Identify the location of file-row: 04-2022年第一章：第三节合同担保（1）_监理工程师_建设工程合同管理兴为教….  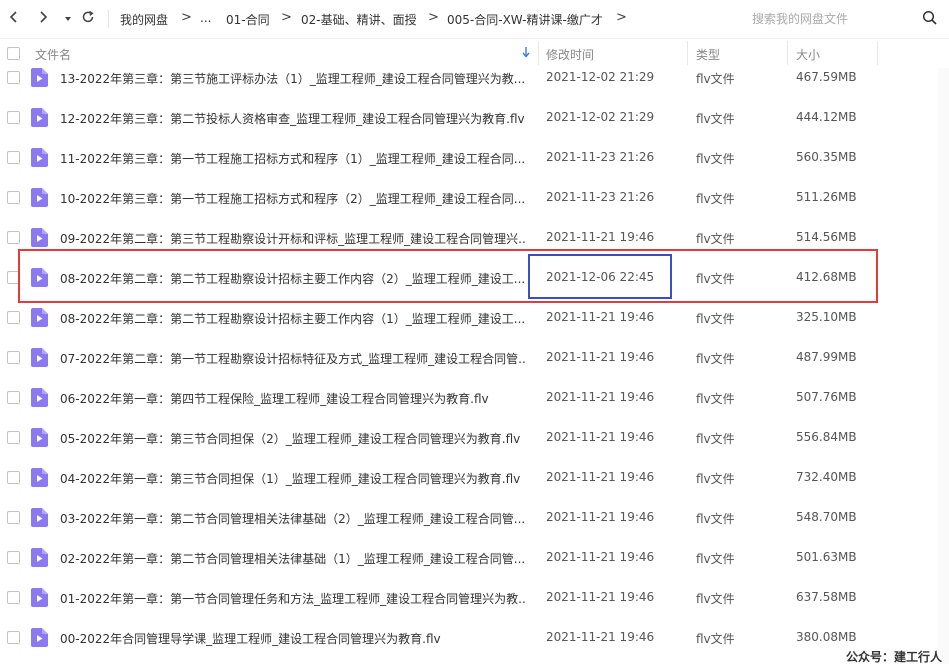
(474, 478).